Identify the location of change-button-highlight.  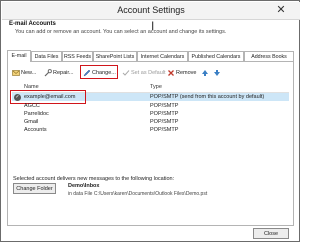
(99, 72).